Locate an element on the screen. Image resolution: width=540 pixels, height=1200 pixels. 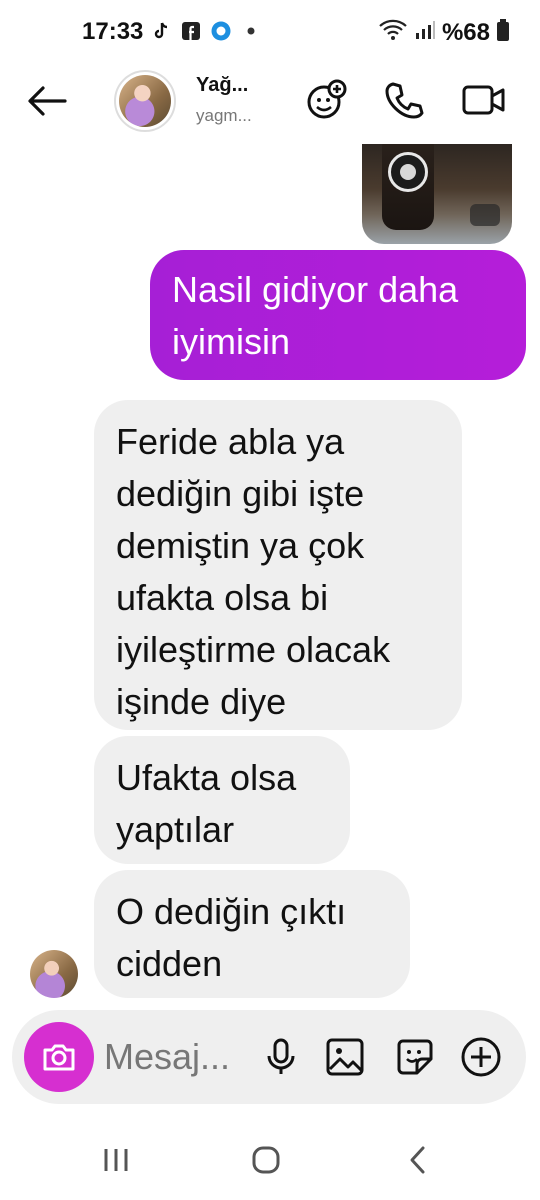
back-nav-button is located at coordinates (418, 1160).